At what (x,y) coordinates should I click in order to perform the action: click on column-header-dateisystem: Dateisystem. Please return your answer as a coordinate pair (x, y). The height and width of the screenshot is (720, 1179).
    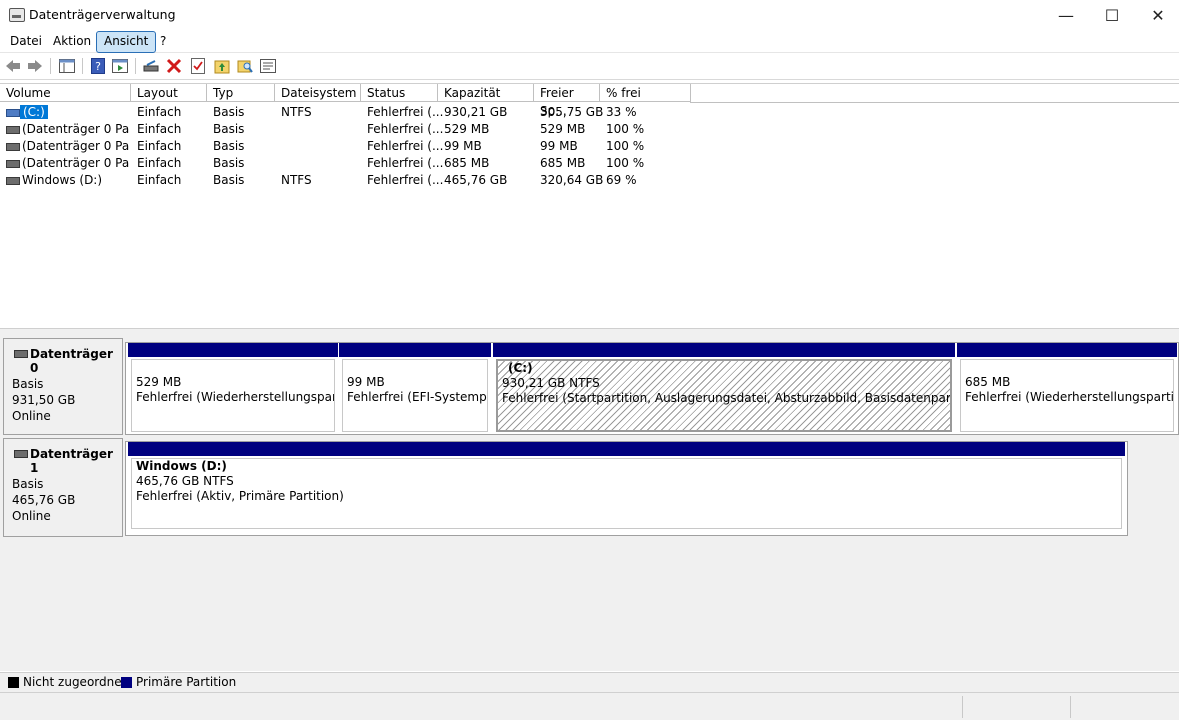
    Looking at the image, I should click on (318, 93).